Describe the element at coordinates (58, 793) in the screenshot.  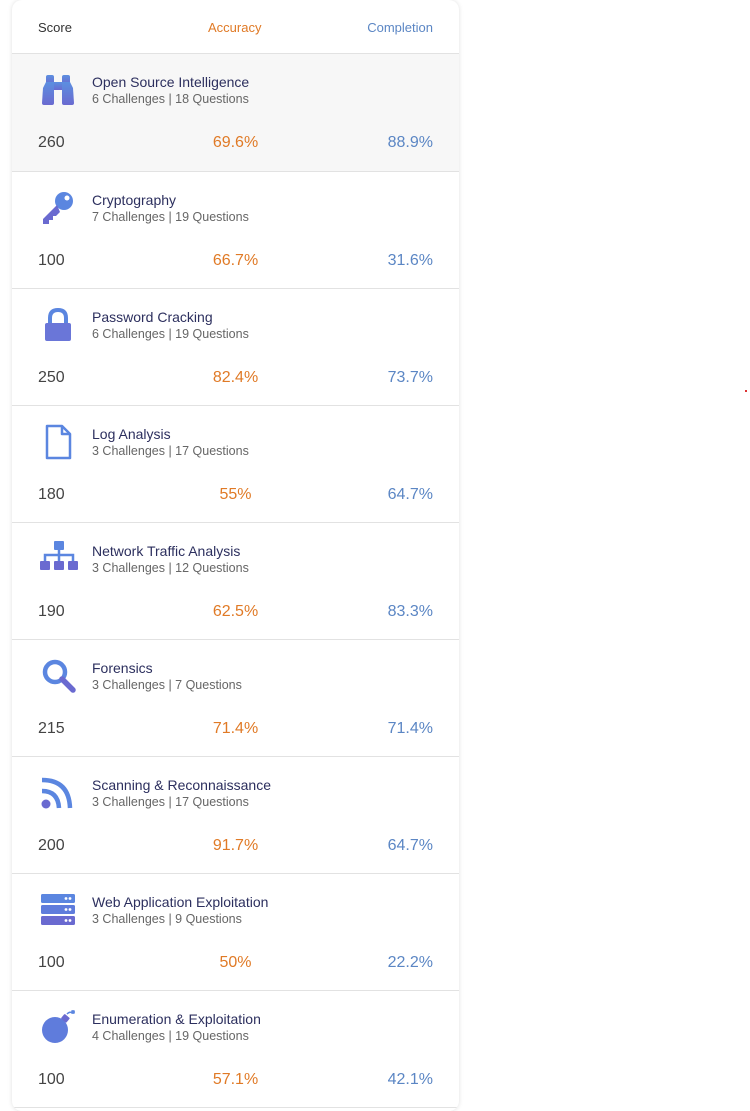
I see `rss-icon` at that location.